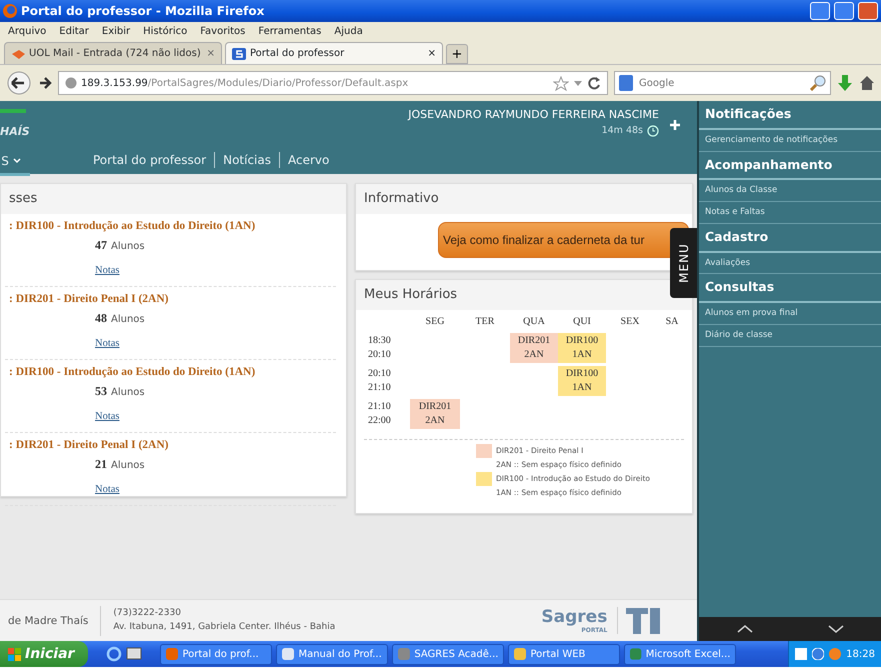  What do you see at coordinates (380, 380) in the screenshot?
I see `time-range: 20:10 21:10` at bounding box center [380, 380].